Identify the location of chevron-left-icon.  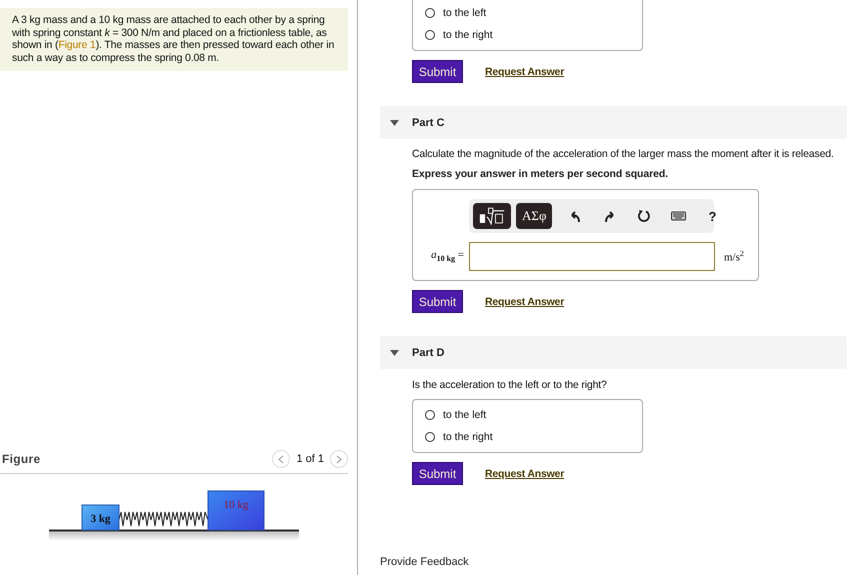
(281, 459).